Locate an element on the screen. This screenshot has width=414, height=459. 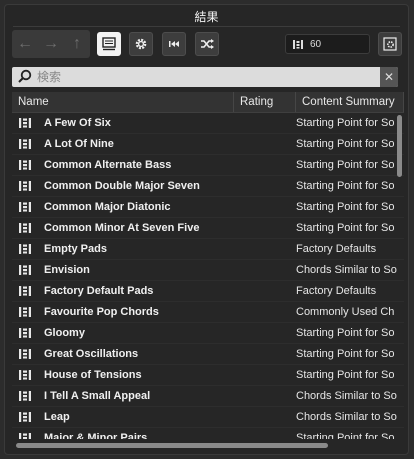
row-name-cell: Envision is located at coordinates (123, 270).